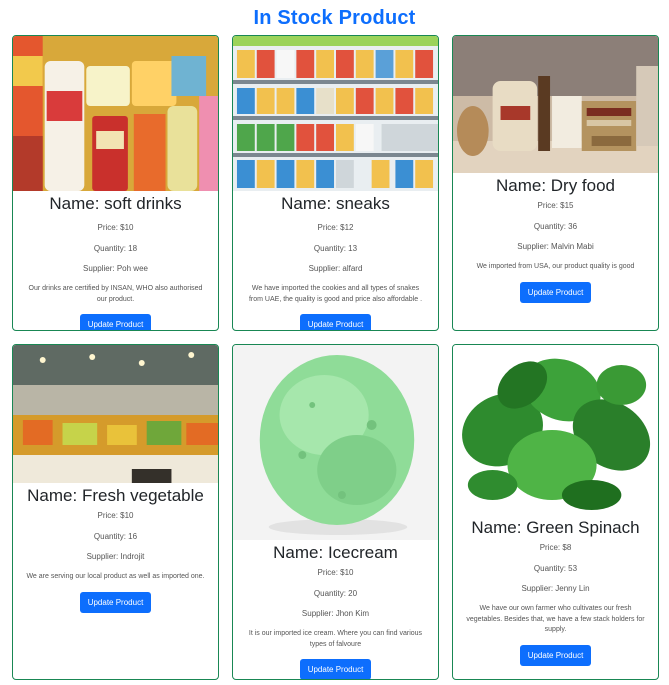 The image size is (669, 685). What do you see at coordinates (115, 495) in the screenshot?
I see `product-name: Name: Fresh vegetable` at bounding box center [115, 495].